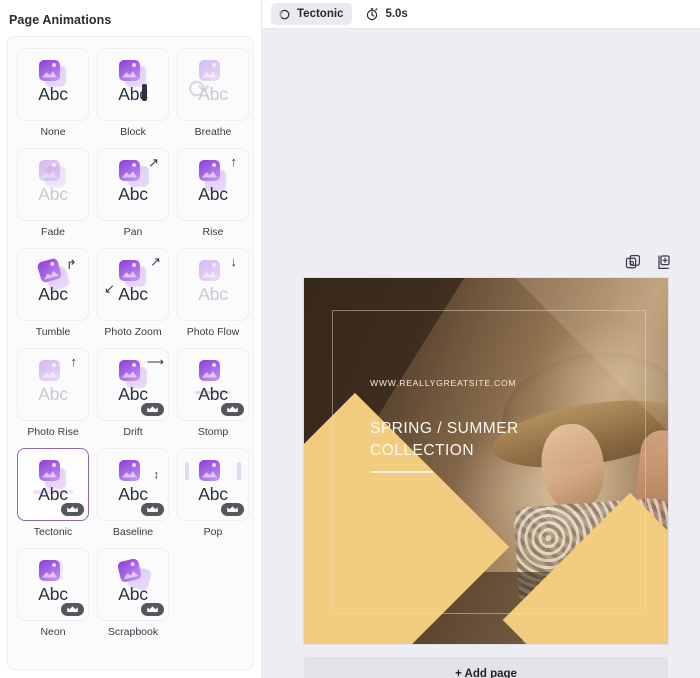 The image size is (700, 678). I want to click on animation-option-baseline: ↕ Abc Baseline, so click(133, 493).